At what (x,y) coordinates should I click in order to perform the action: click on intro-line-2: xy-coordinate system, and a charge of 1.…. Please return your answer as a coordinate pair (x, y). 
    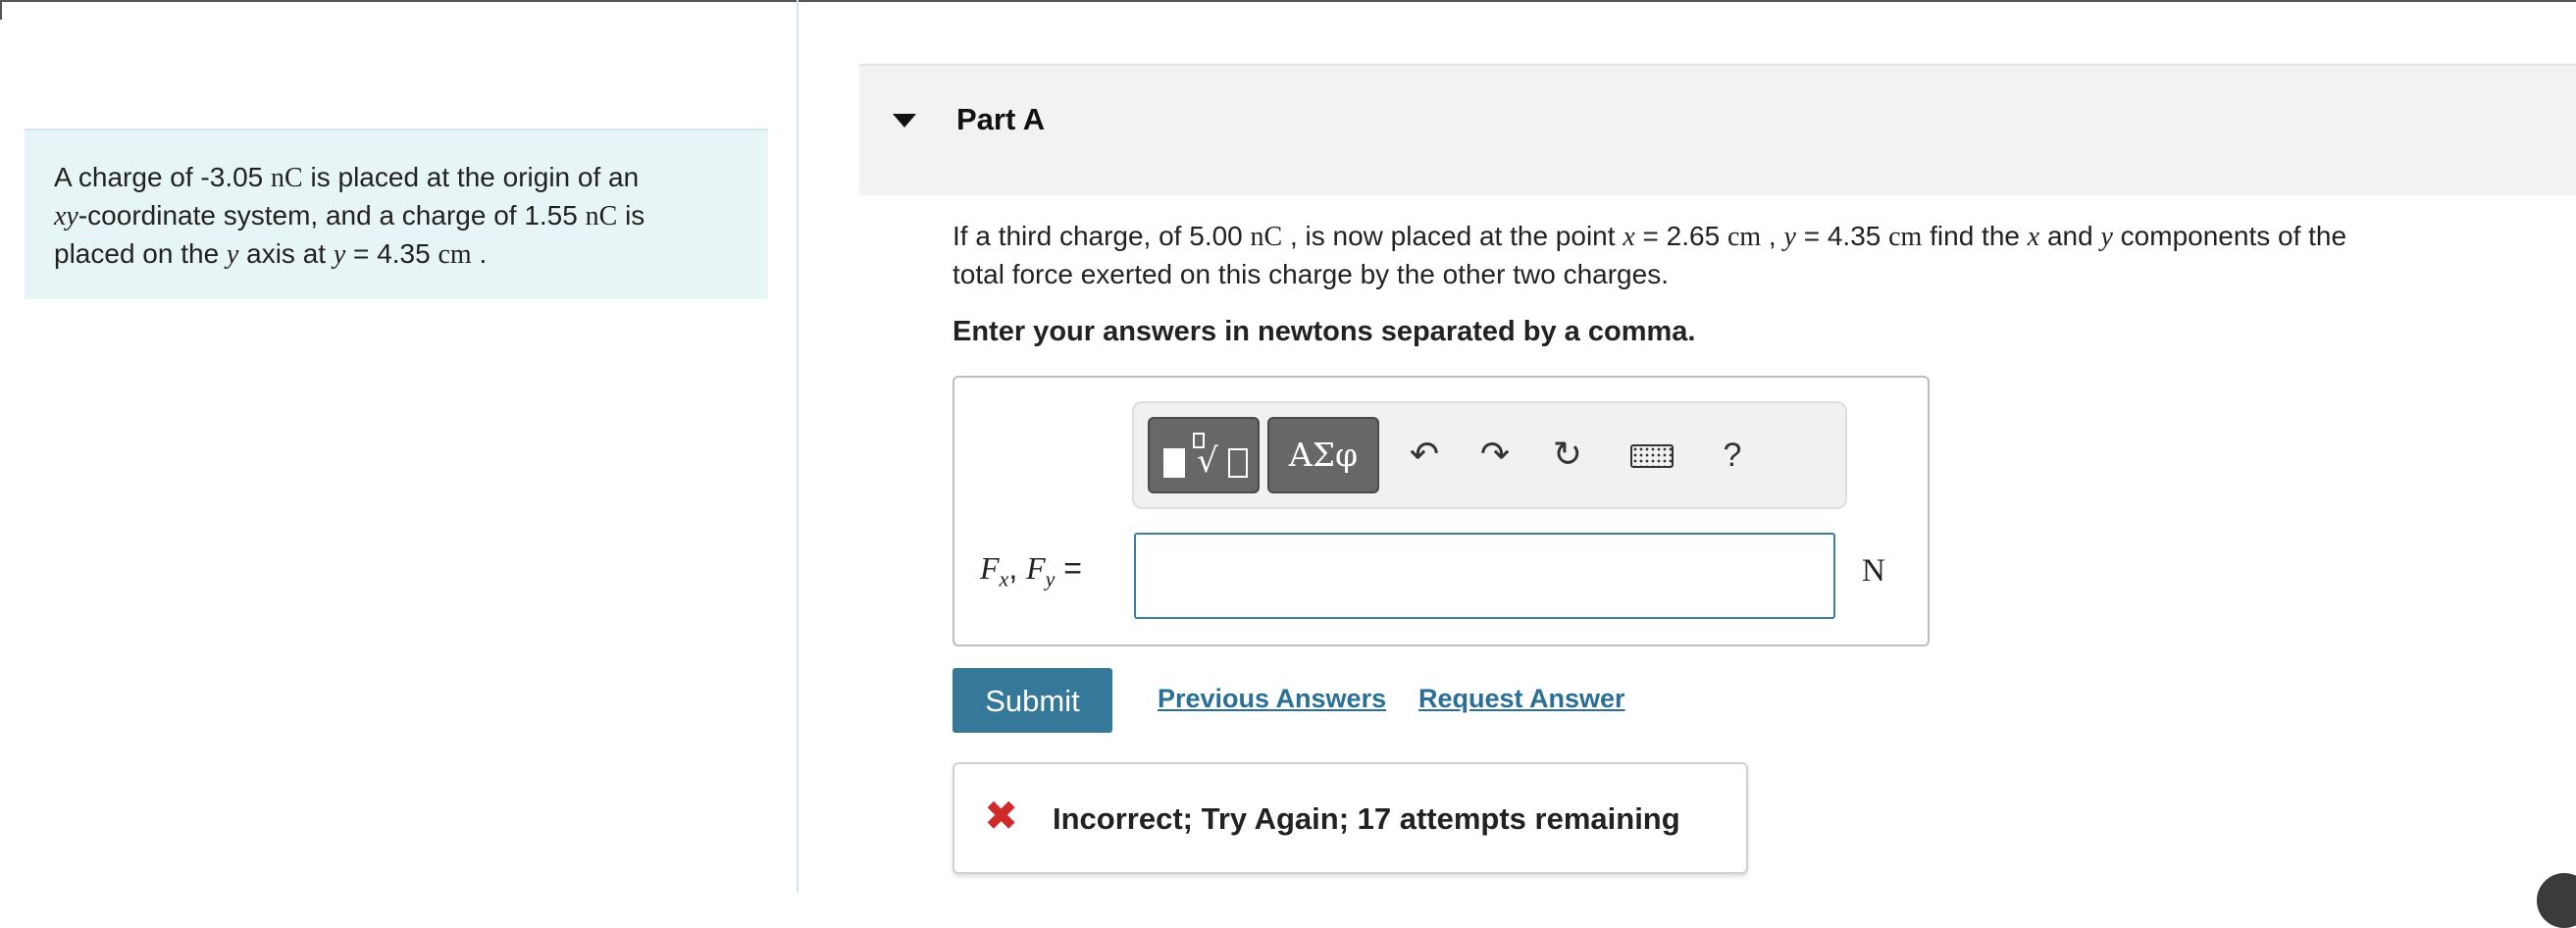
    Looking at the image, I should click on (349, 216).